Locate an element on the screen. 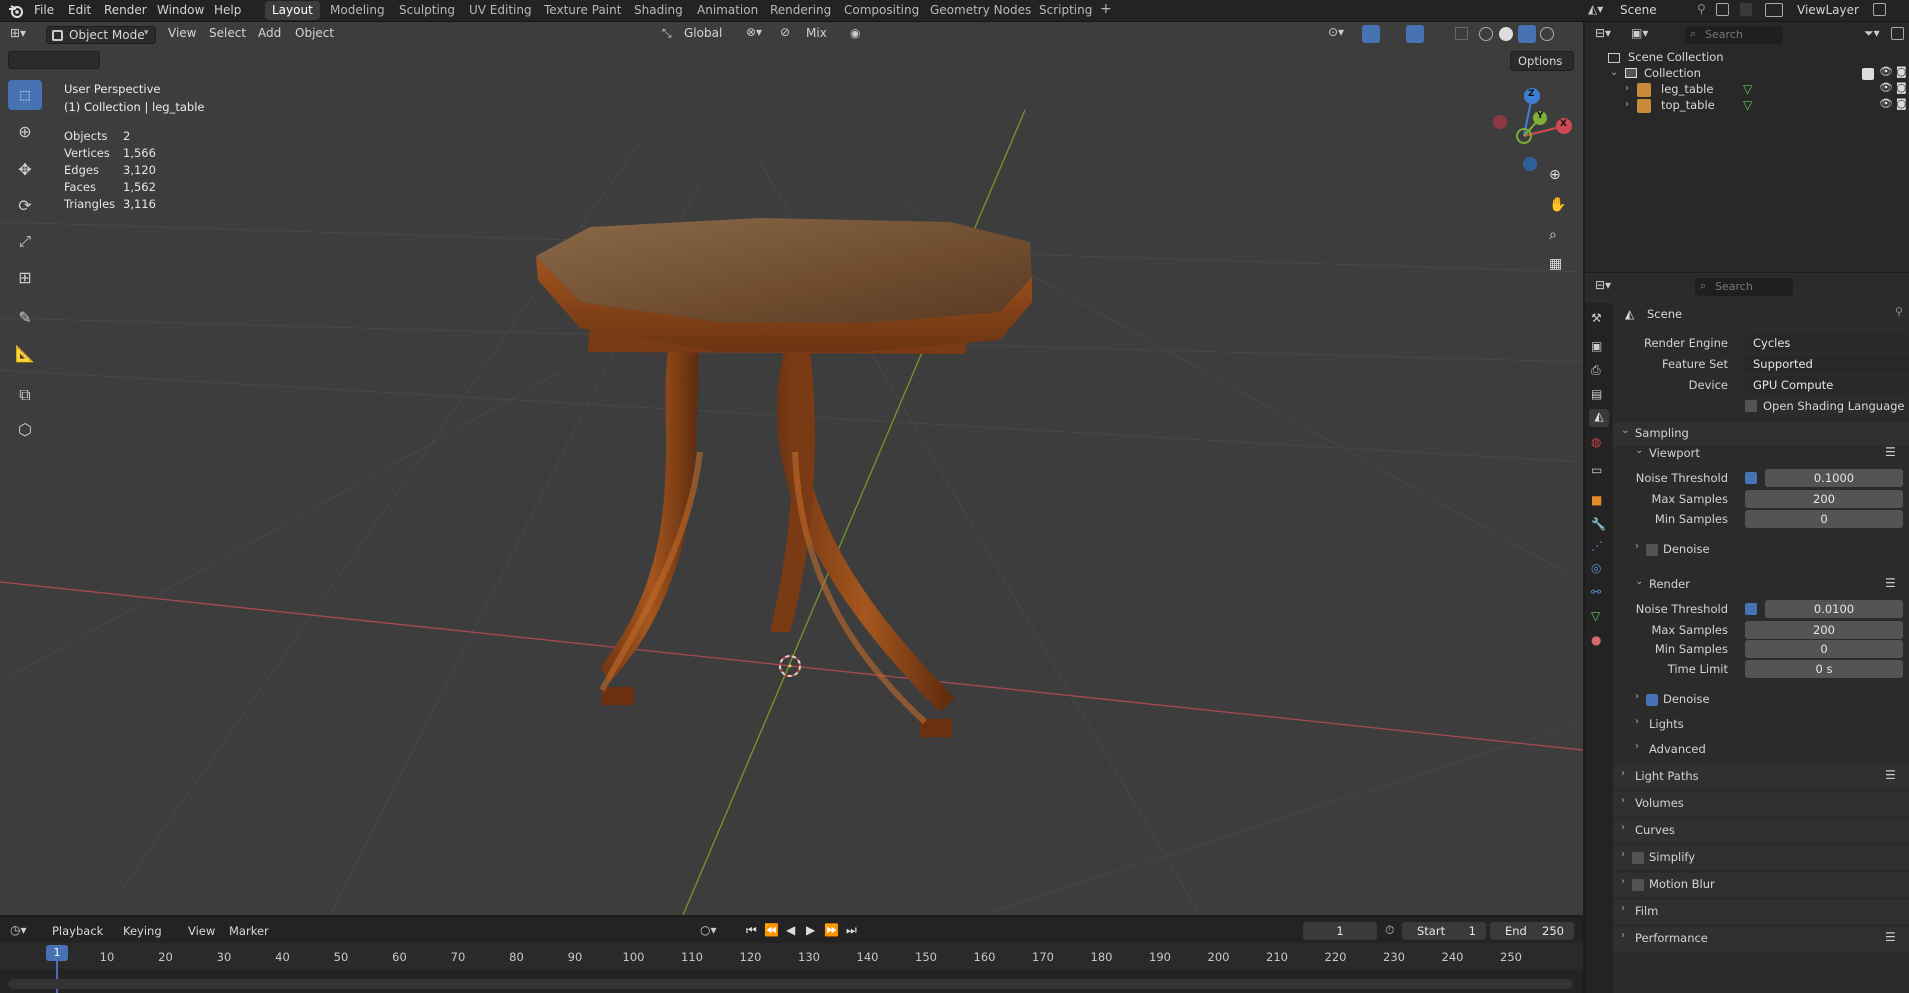 This screenshot has height=993, width=1909. delete-scene-icon is located at coordinates (1746, 9).